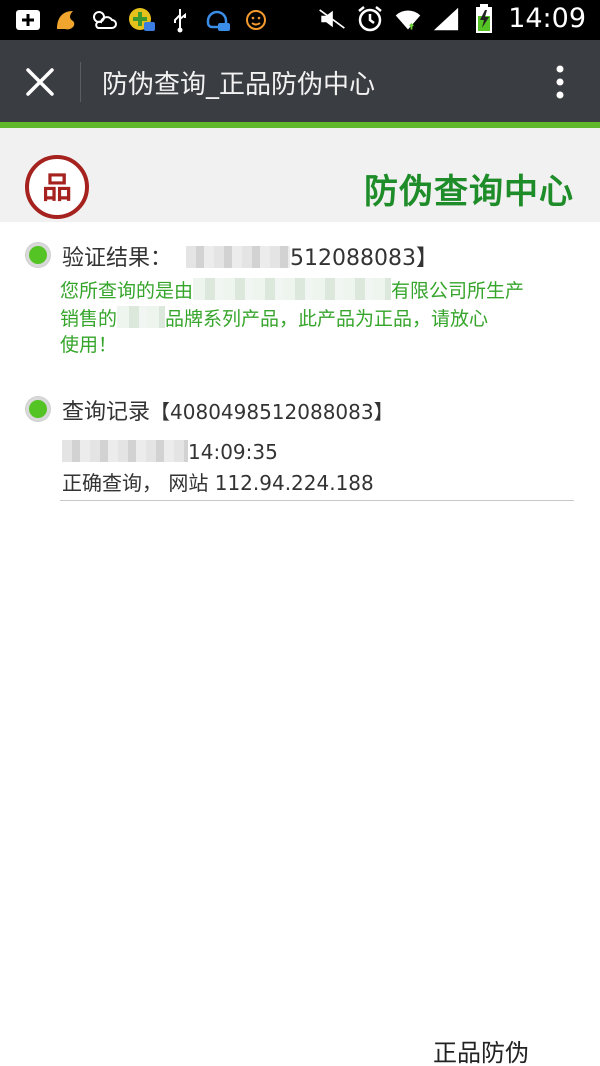  What do you see at coordinates (446, 19) in the screenshot?
I see `signal-icon` at bounding box center [446, 19].